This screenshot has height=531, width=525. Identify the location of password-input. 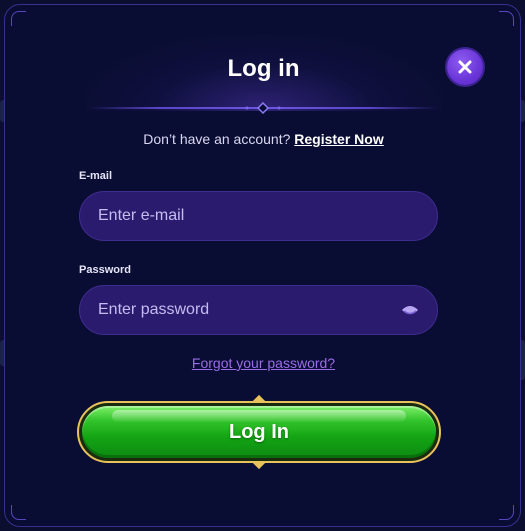
(247, 310).